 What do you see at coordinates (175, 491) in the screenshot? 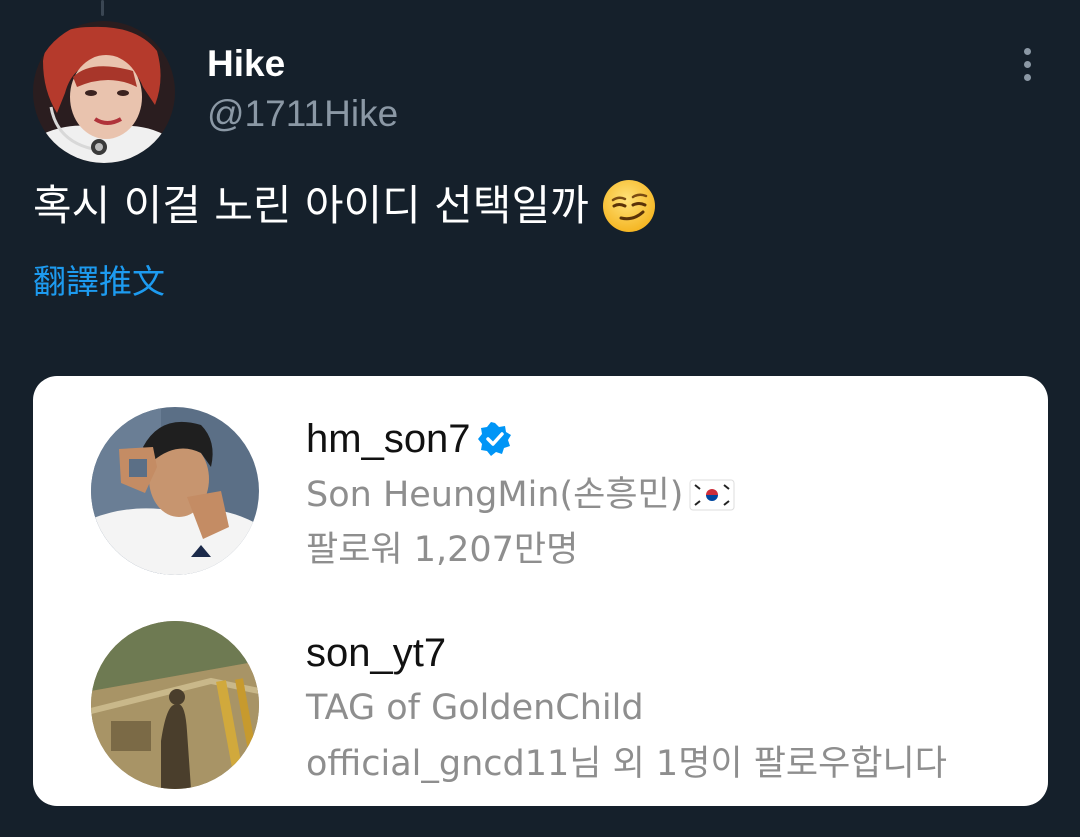
I see `account-avatar-hm-son7` at bounding box center [175, 491].